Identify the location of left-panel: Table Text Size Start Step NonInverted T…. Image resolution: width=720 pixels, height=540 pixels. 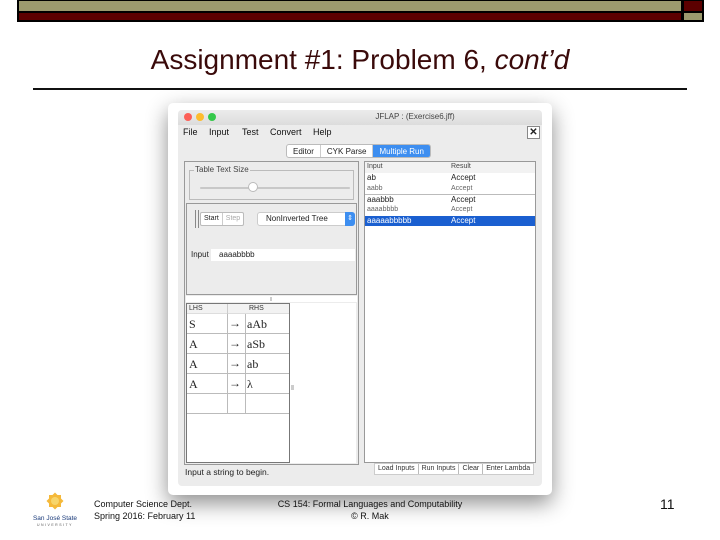
(271, 313).